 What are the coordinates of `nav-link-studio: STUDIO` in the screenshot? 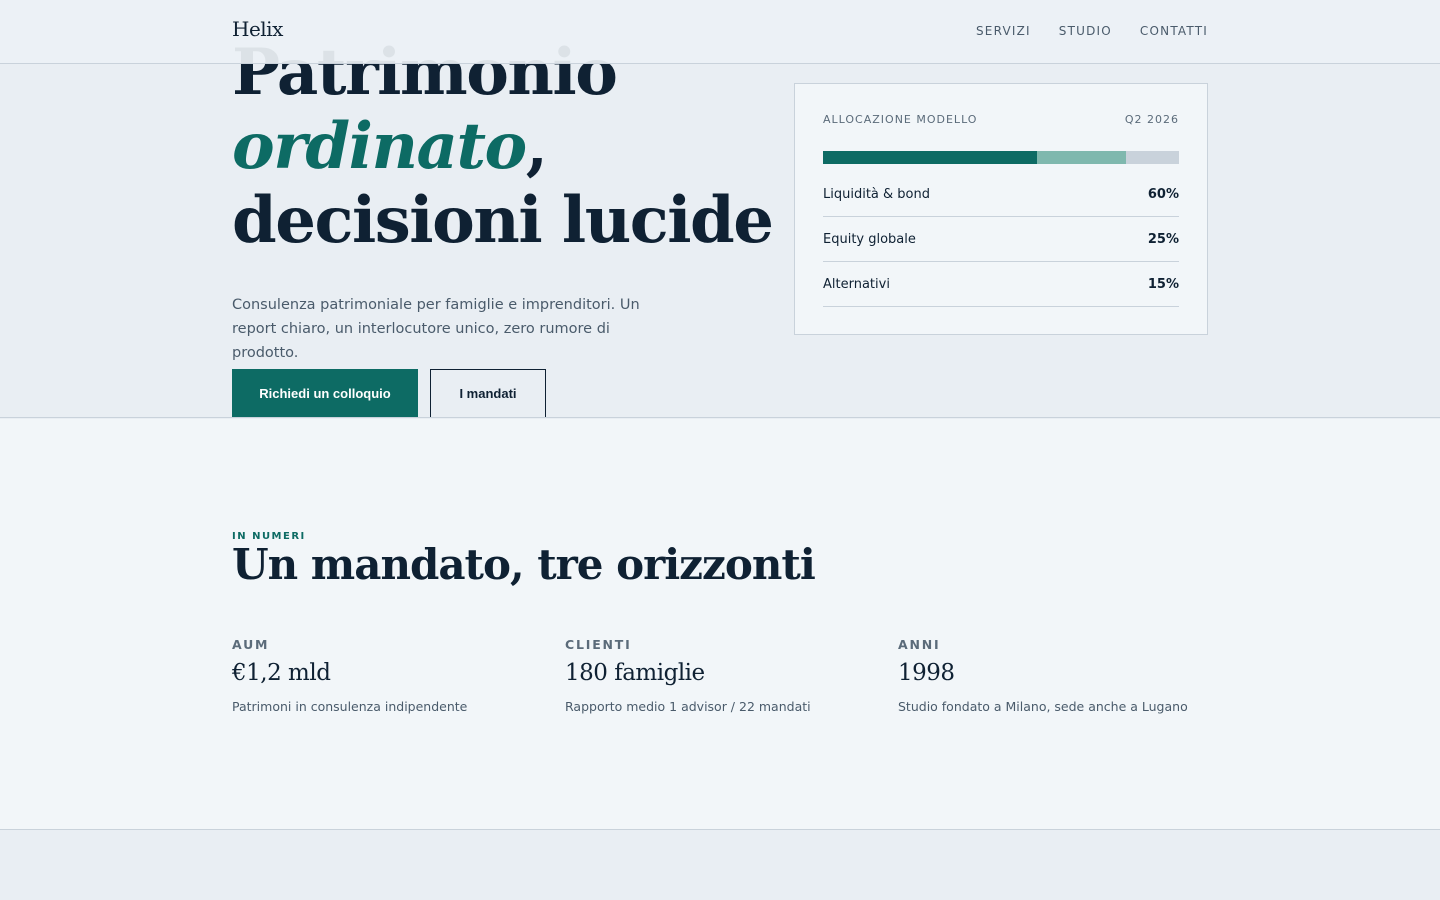 It's located at (1085, 31).